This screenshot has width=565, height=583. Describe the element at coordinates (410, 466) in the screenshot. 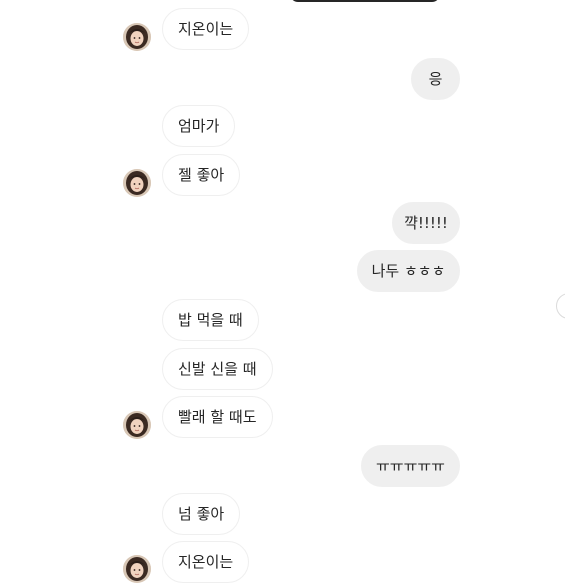

I see `message-bubble-outgoing: ㅠㅠㅠㅠㅠ` at that location.